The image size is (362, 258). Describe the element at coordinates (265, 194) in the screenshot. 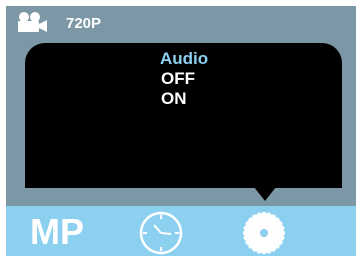

I see `menu-pointer-arrow` at that location.